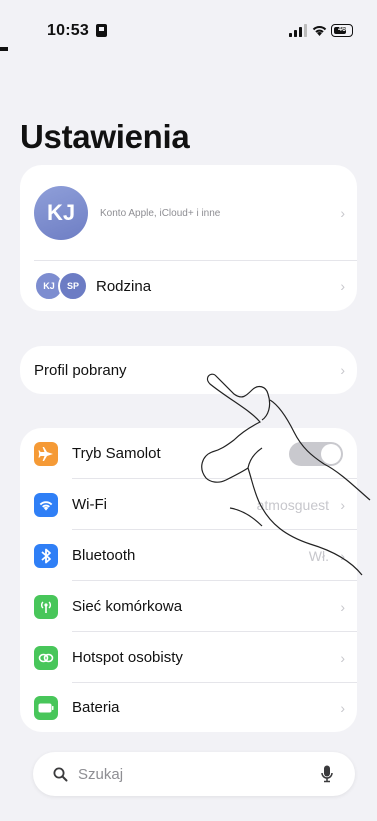 Image resolution: width=377 pixels, height=821 pixels. What do you see at coordinates (46, 606) in the screenshot?
I see `antenna-icon` at bounding box center [46, 606].